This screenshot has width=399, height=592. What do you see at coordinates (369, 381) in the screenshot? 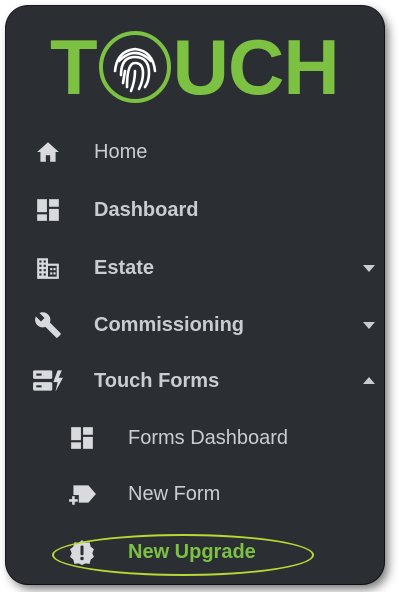
I see `chevron-up-icon` at bounding box center [369, 381].